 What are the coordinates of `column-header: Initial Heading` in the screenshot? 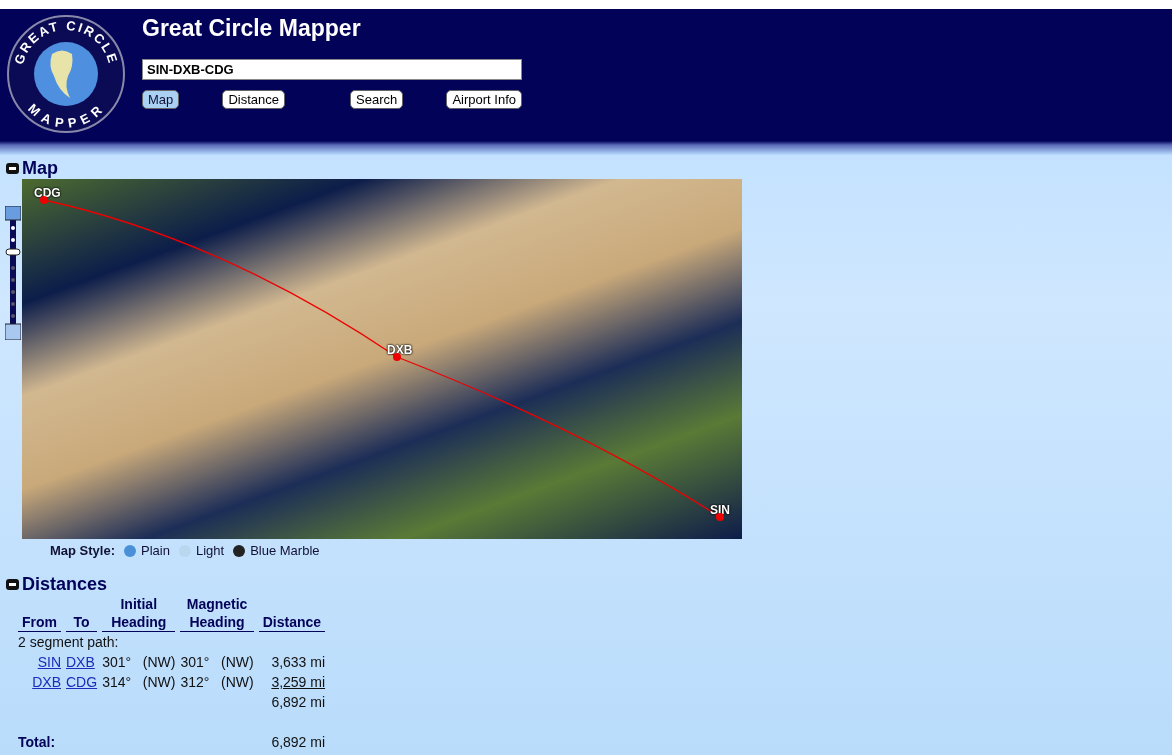 It's located at (139, 613).